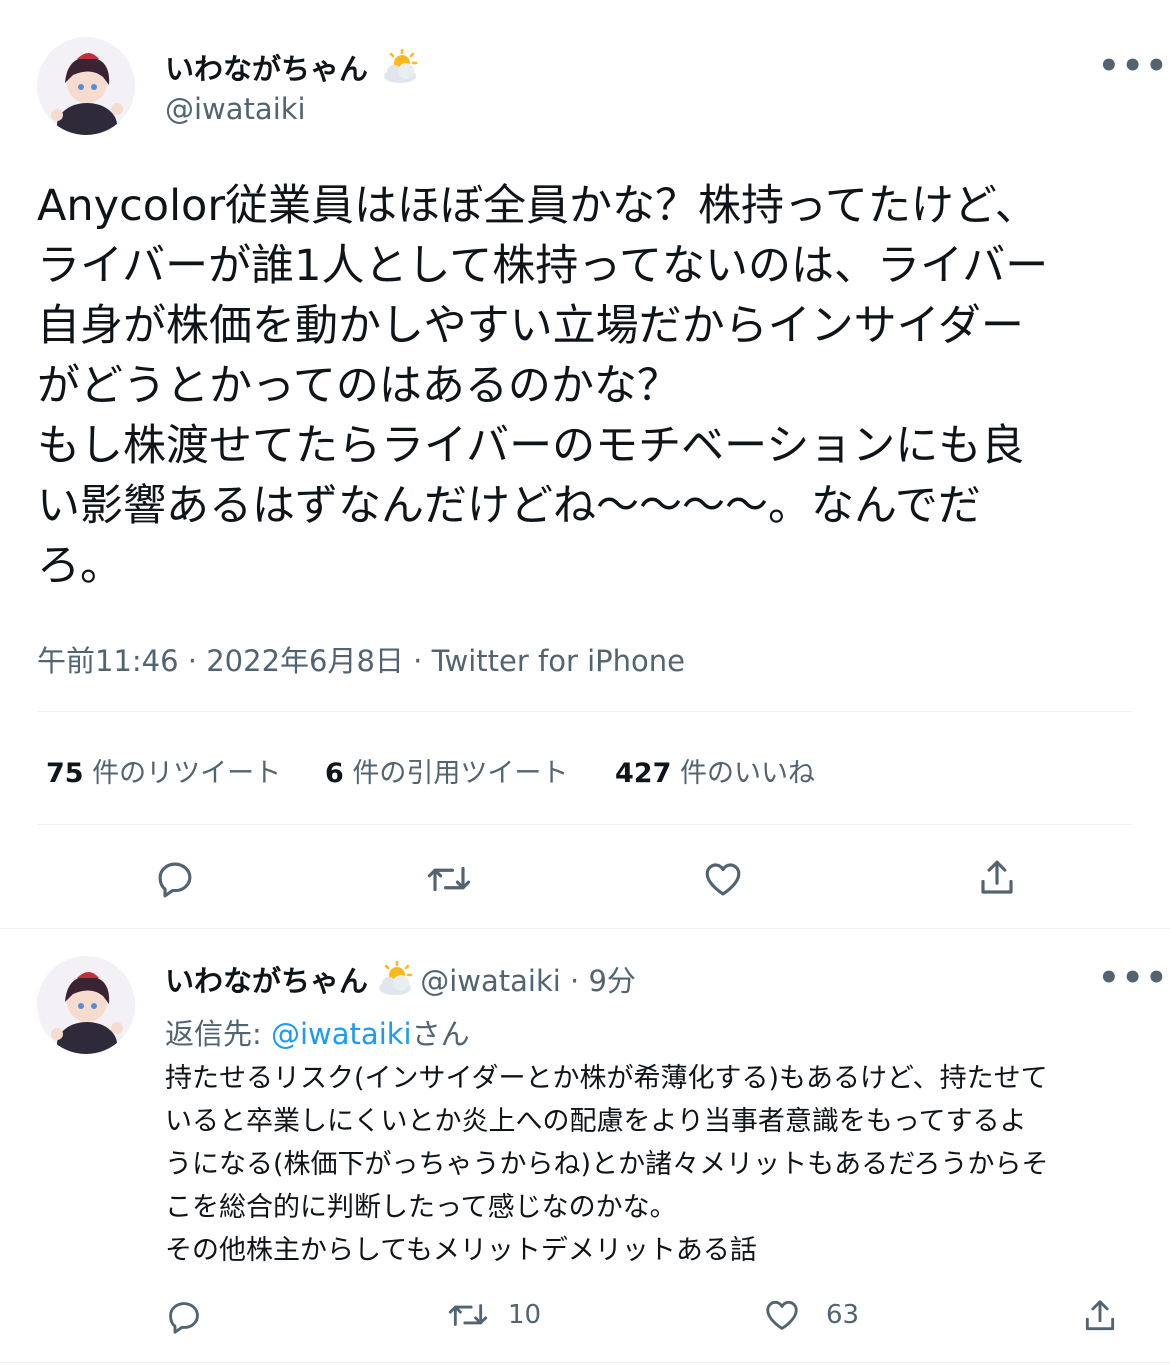  I want to click on like-button: 63, so click(810, 1315).